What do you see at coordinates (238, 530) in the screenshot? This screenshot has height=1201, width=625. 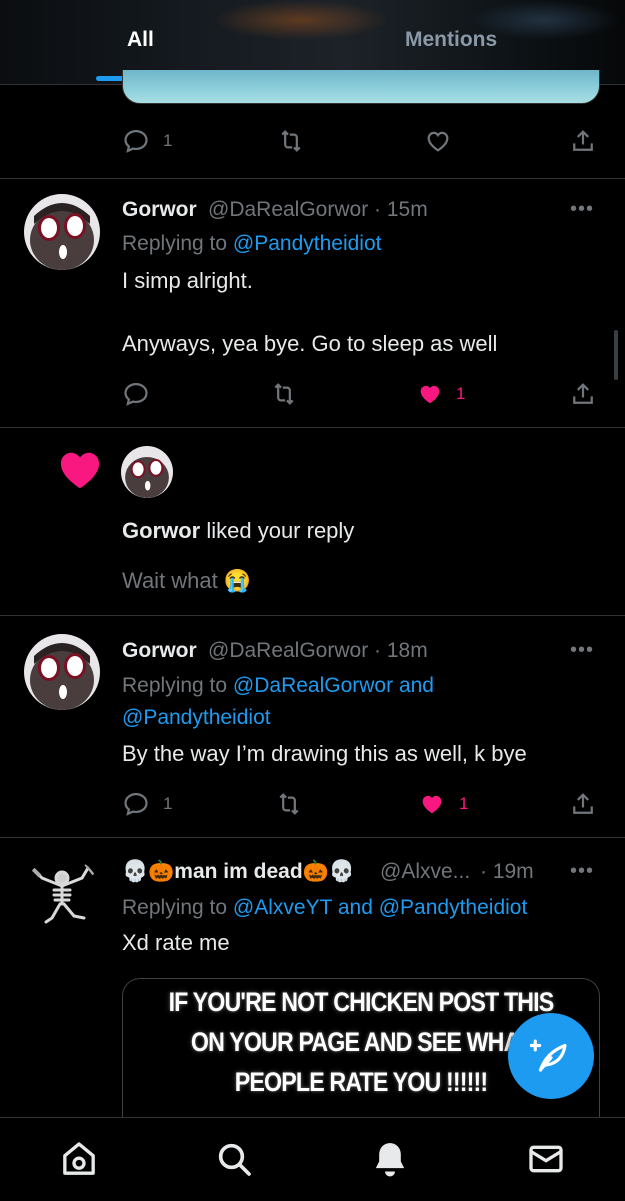 I see `notification-text: Gorwor liked your reply` at bounding box center [238, 530].